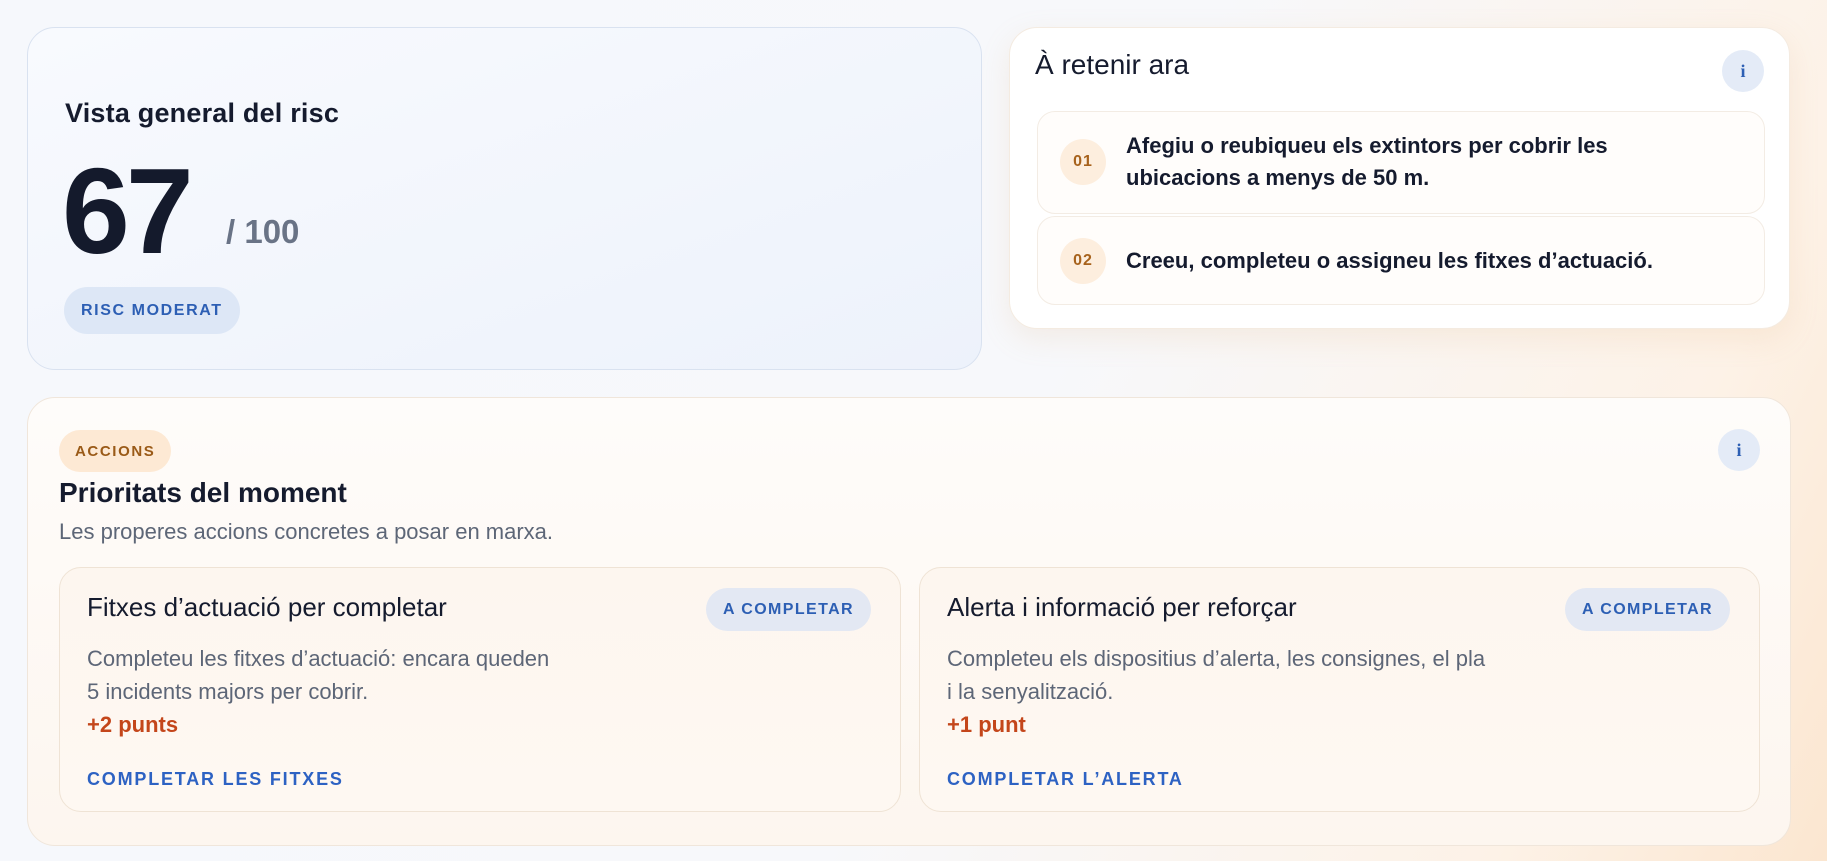  Describe the element at coordinates (133, 724) in the screenshot. I see `action-card-points: +2 punts` at that location.